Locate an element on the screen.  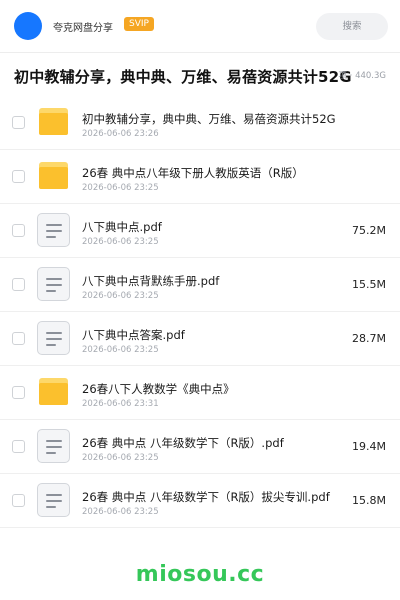
search-button: 搜索 is located at coordinates (352, 26).